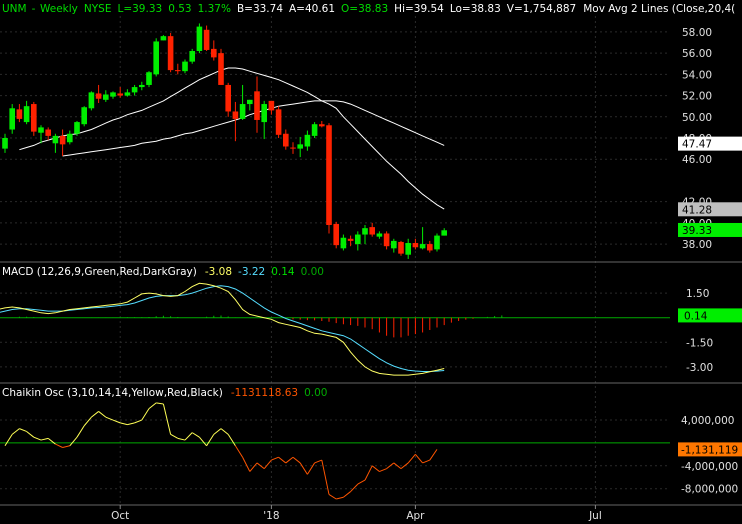 The image size is (742, 524). Describe the element at coordinates (218, 272) in the screenshot. I see `macd-value: -3.08` at that location.